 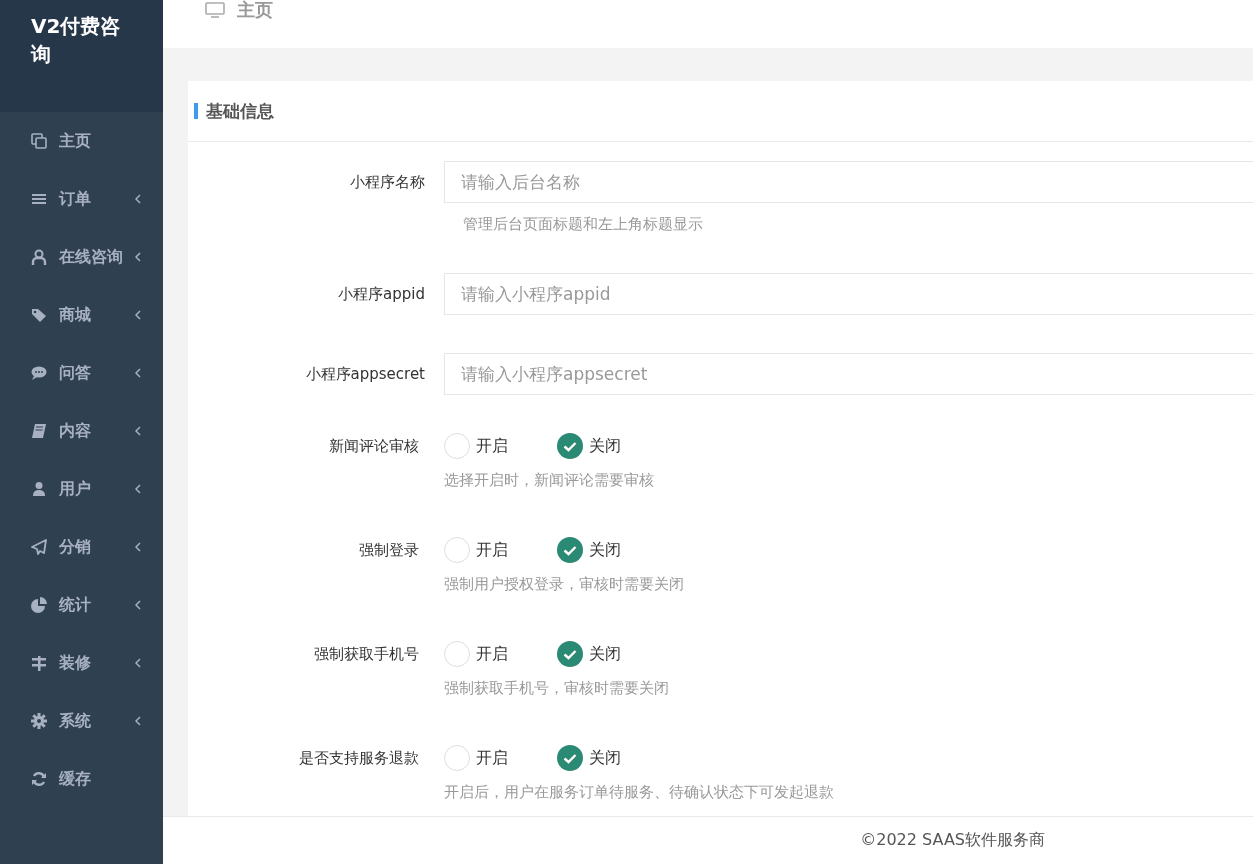 I want to click on sidebar-item: 在线咨询, so click(x=81, y=257).